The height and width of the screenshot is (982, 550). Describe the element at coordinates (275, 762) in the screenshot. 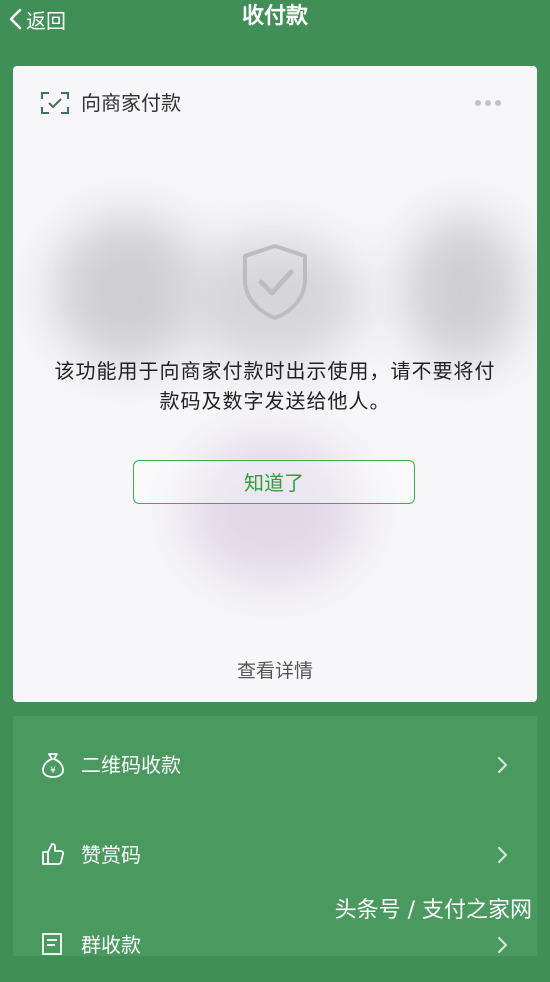

I see `menu-item-qr-receive: ¥ 二维码收款` at that location.